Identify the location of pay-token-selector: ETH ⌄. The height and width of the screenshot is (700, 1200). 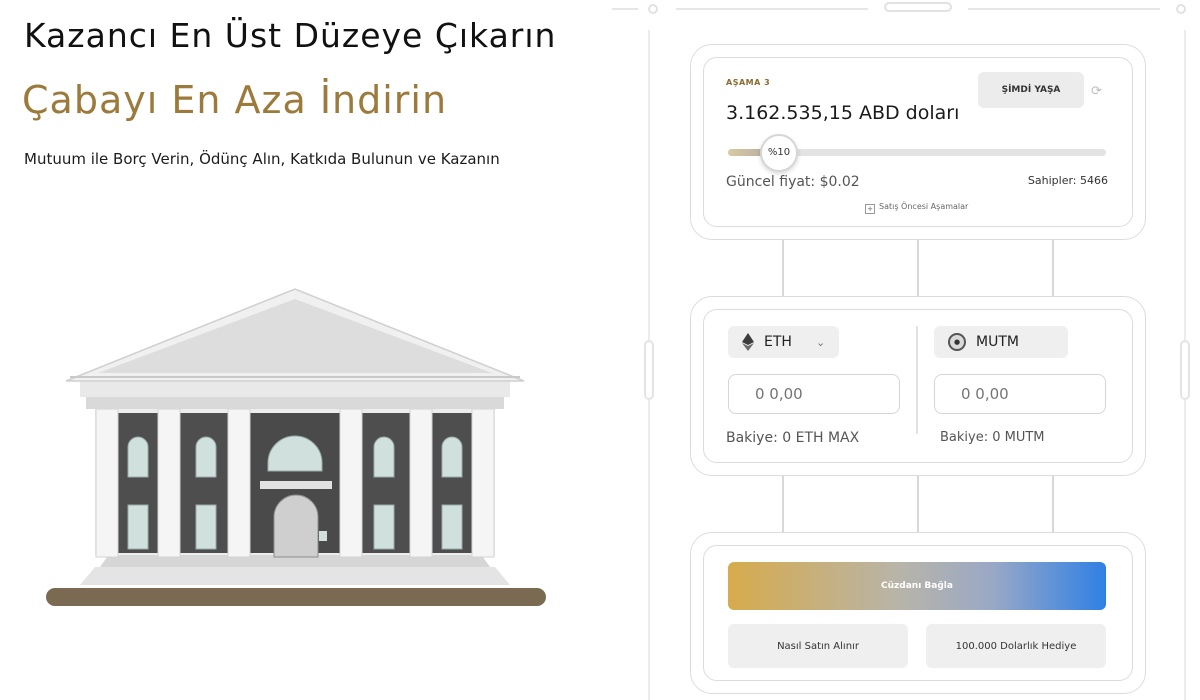
(784, 342).